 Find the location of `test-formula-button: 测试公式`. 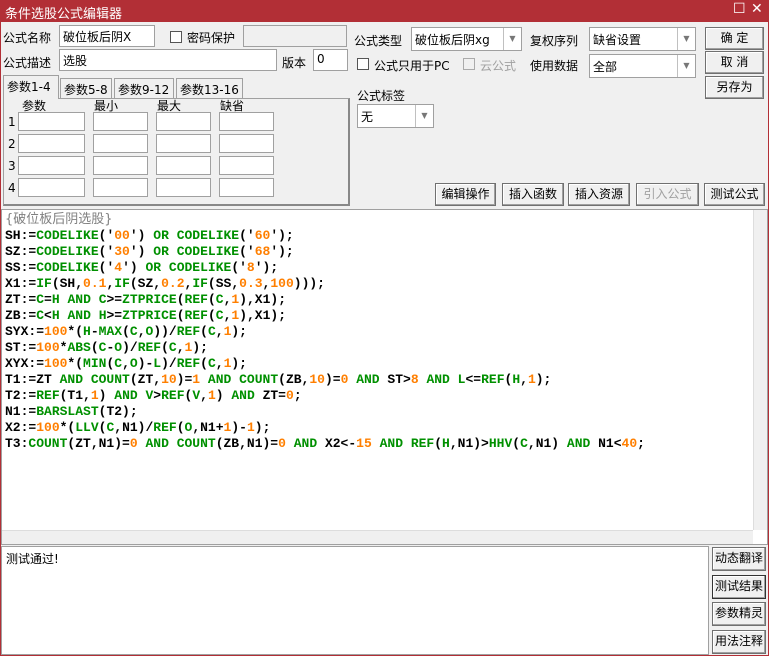

test-formula-button: 测试公式 is located at coordinates (734, 194).